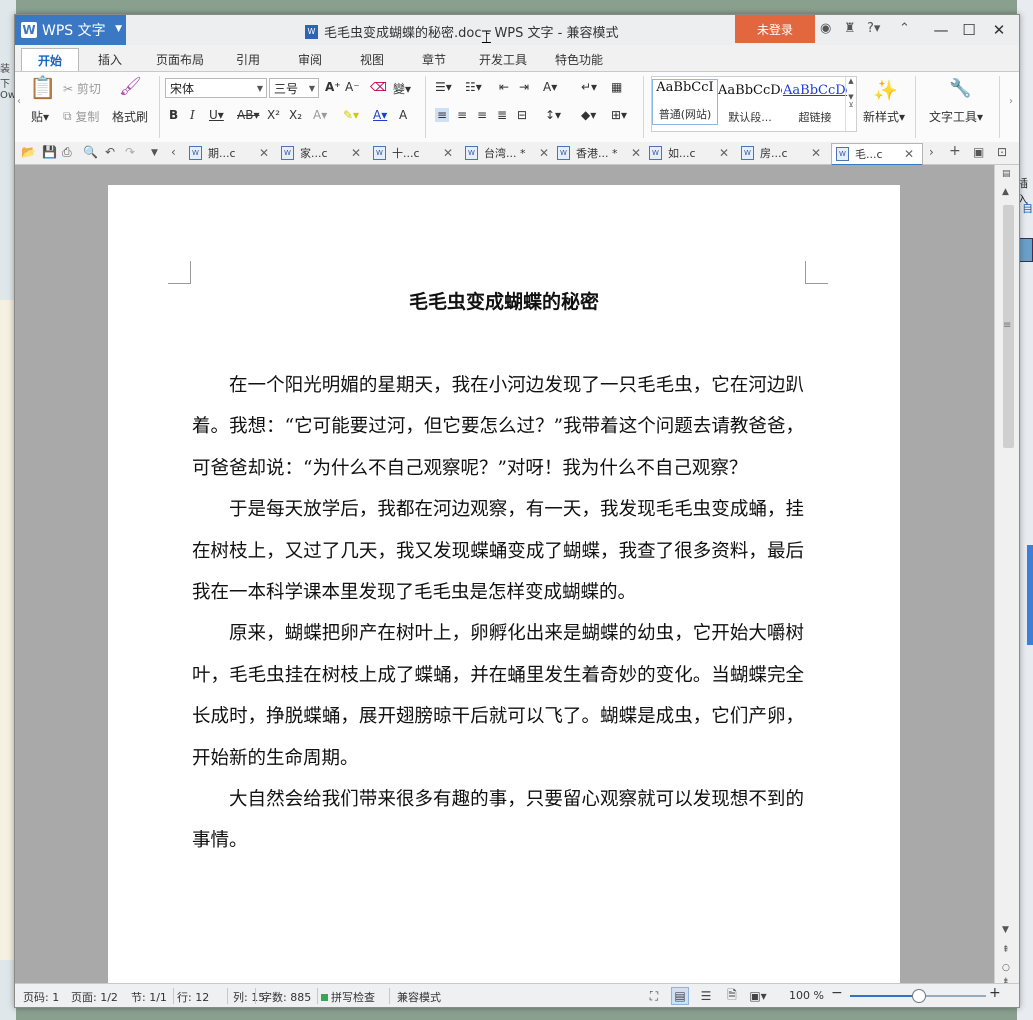 This screenshot has width=1033, height=1020. What do you see at coordinates (825, 28) in the screenshot?
I see `skin-icon: ◉` at bounding box center [825, 28].